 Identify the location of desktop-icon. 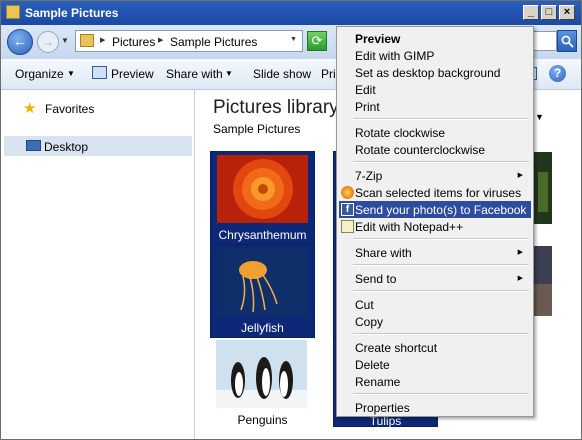
(33, 145).